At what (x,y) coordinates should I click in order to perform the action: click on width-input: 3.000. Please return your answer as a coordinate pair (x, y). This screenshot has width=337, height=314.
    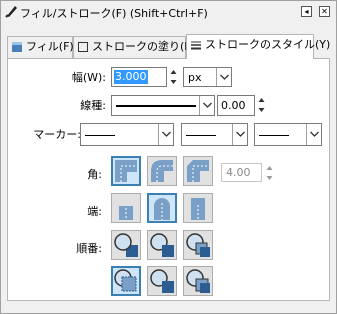
    Looking at the image, I should click on (139, 77).